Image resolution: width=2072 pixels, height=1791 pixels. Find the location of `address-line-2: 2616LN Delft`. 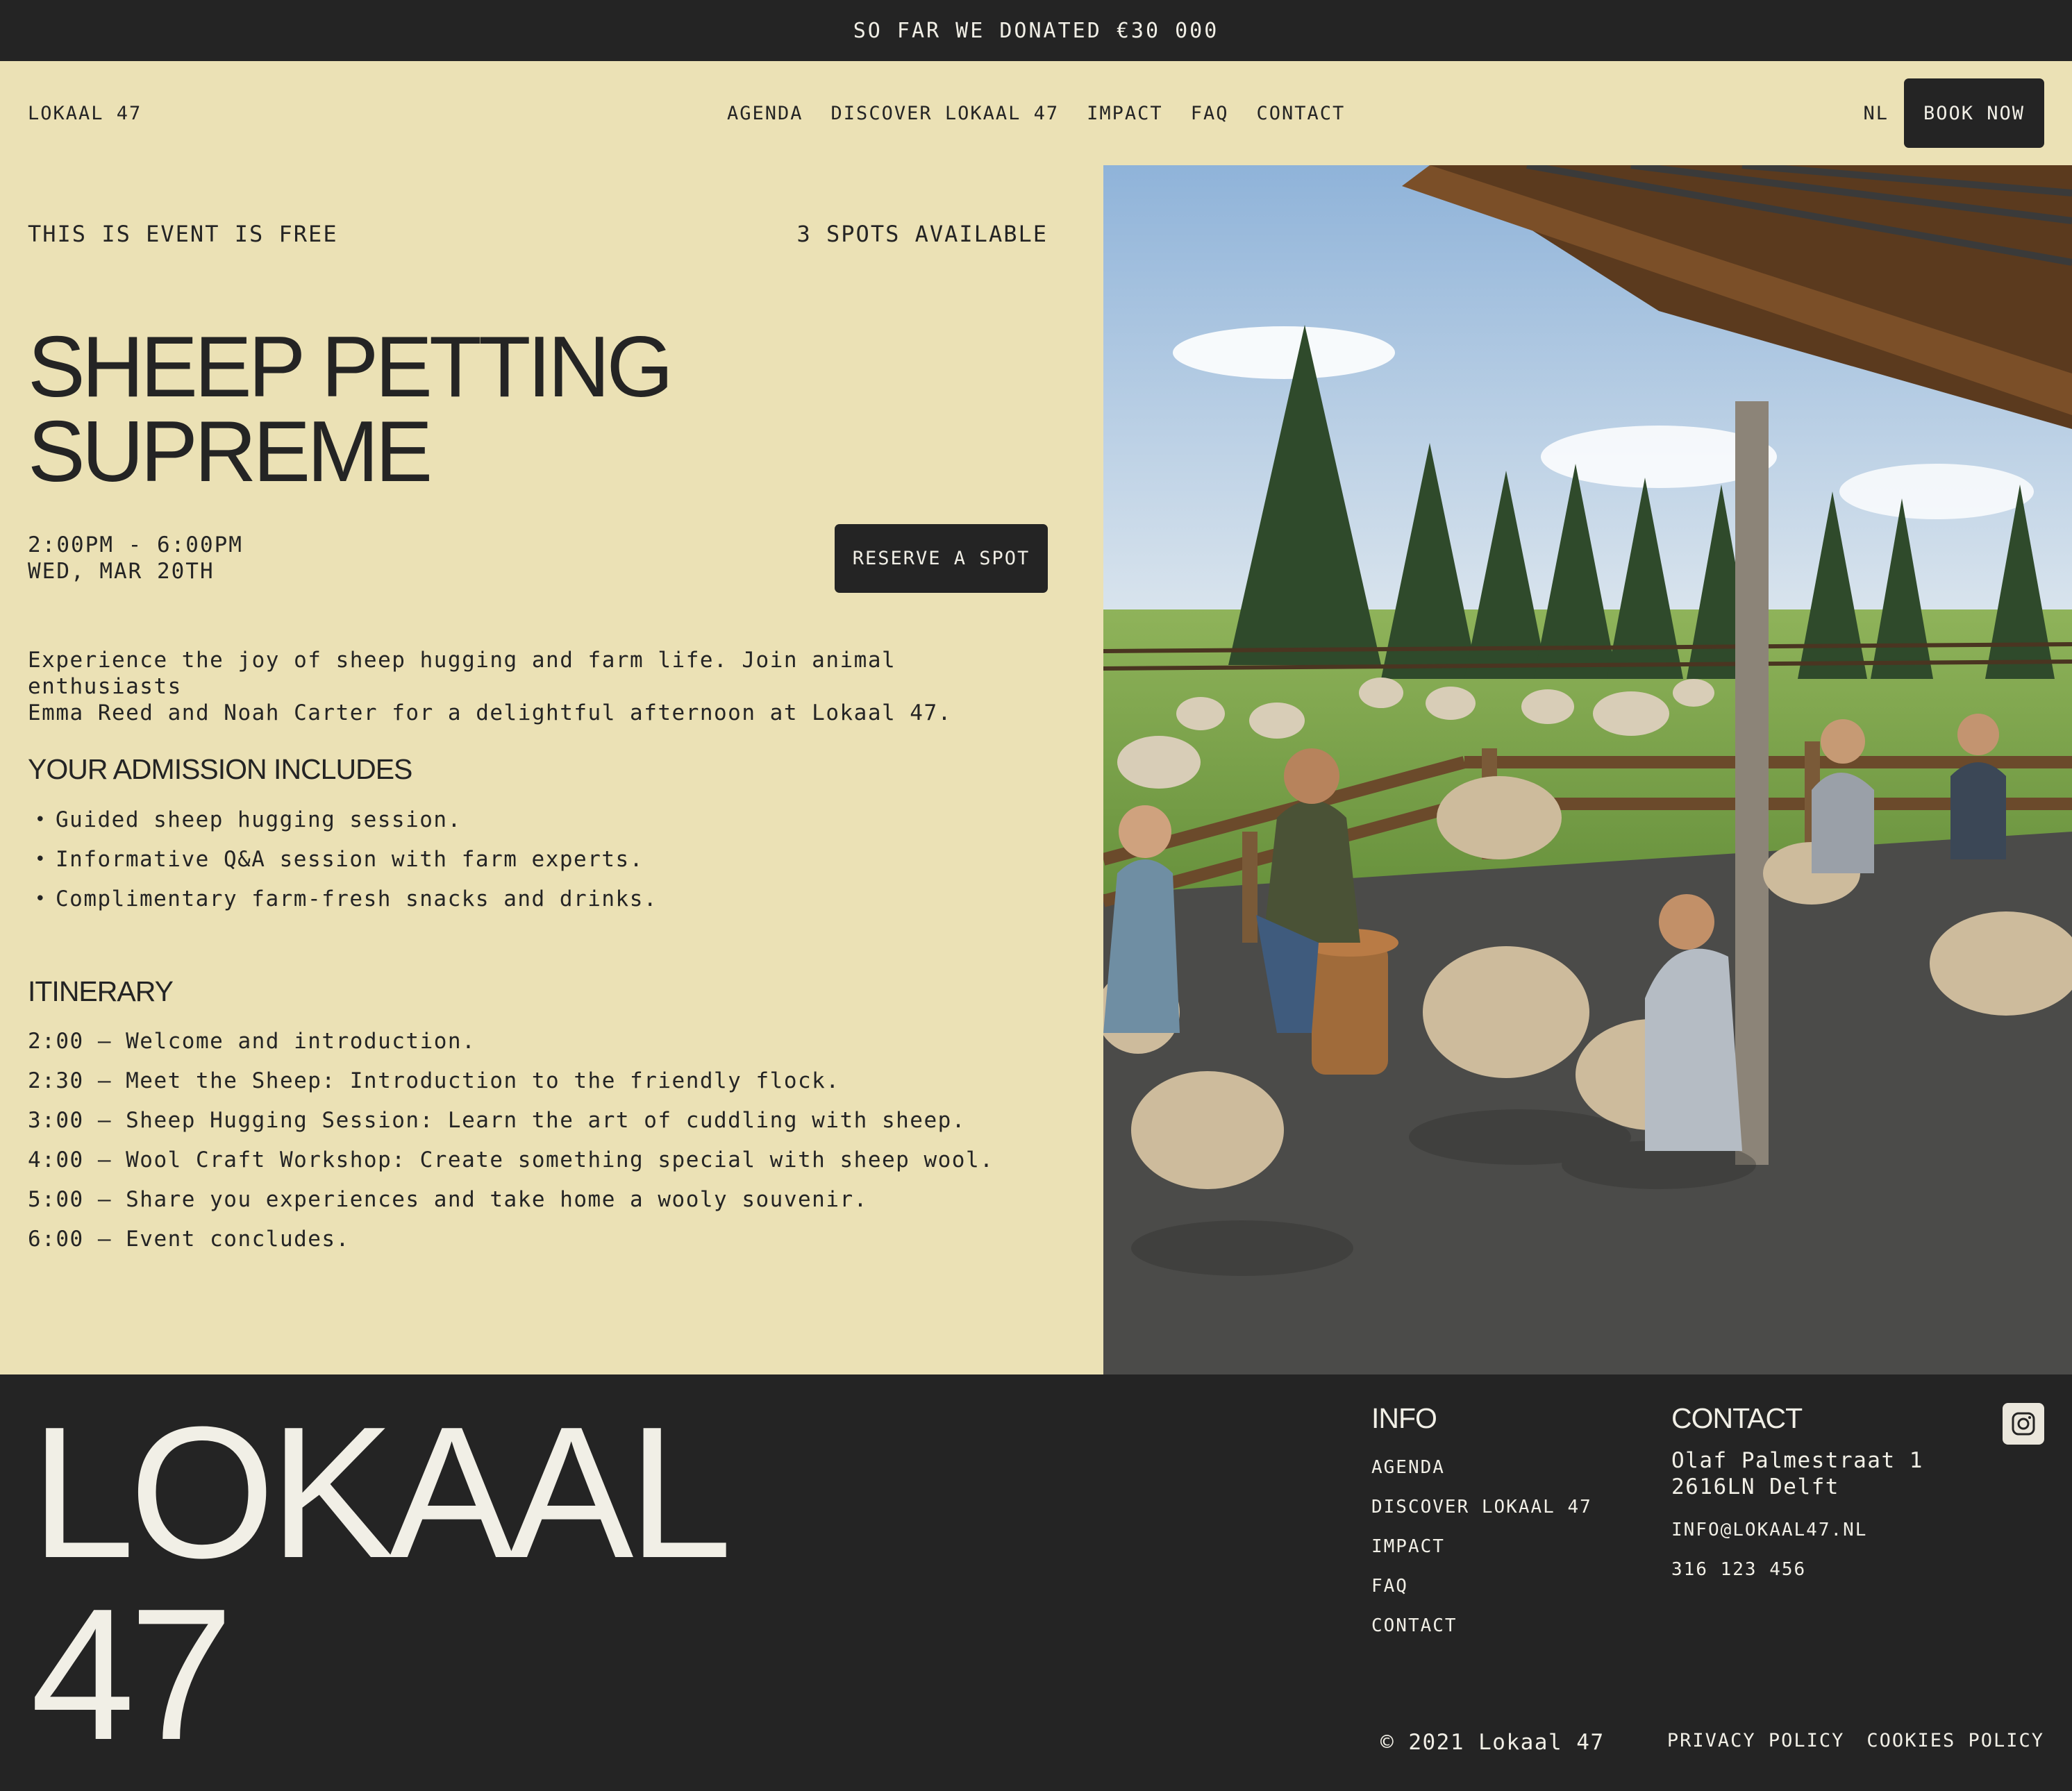

address-line-2: 2616LN Delft is located at coordinates (1755, 1486).